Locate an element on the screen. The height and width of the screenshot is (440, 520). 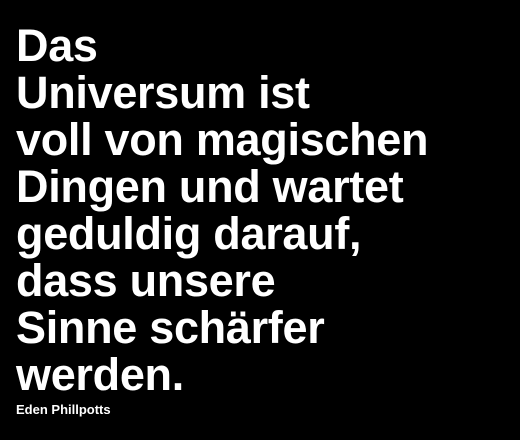
quote-line: dass unsere is located at coordinates (146, 280).